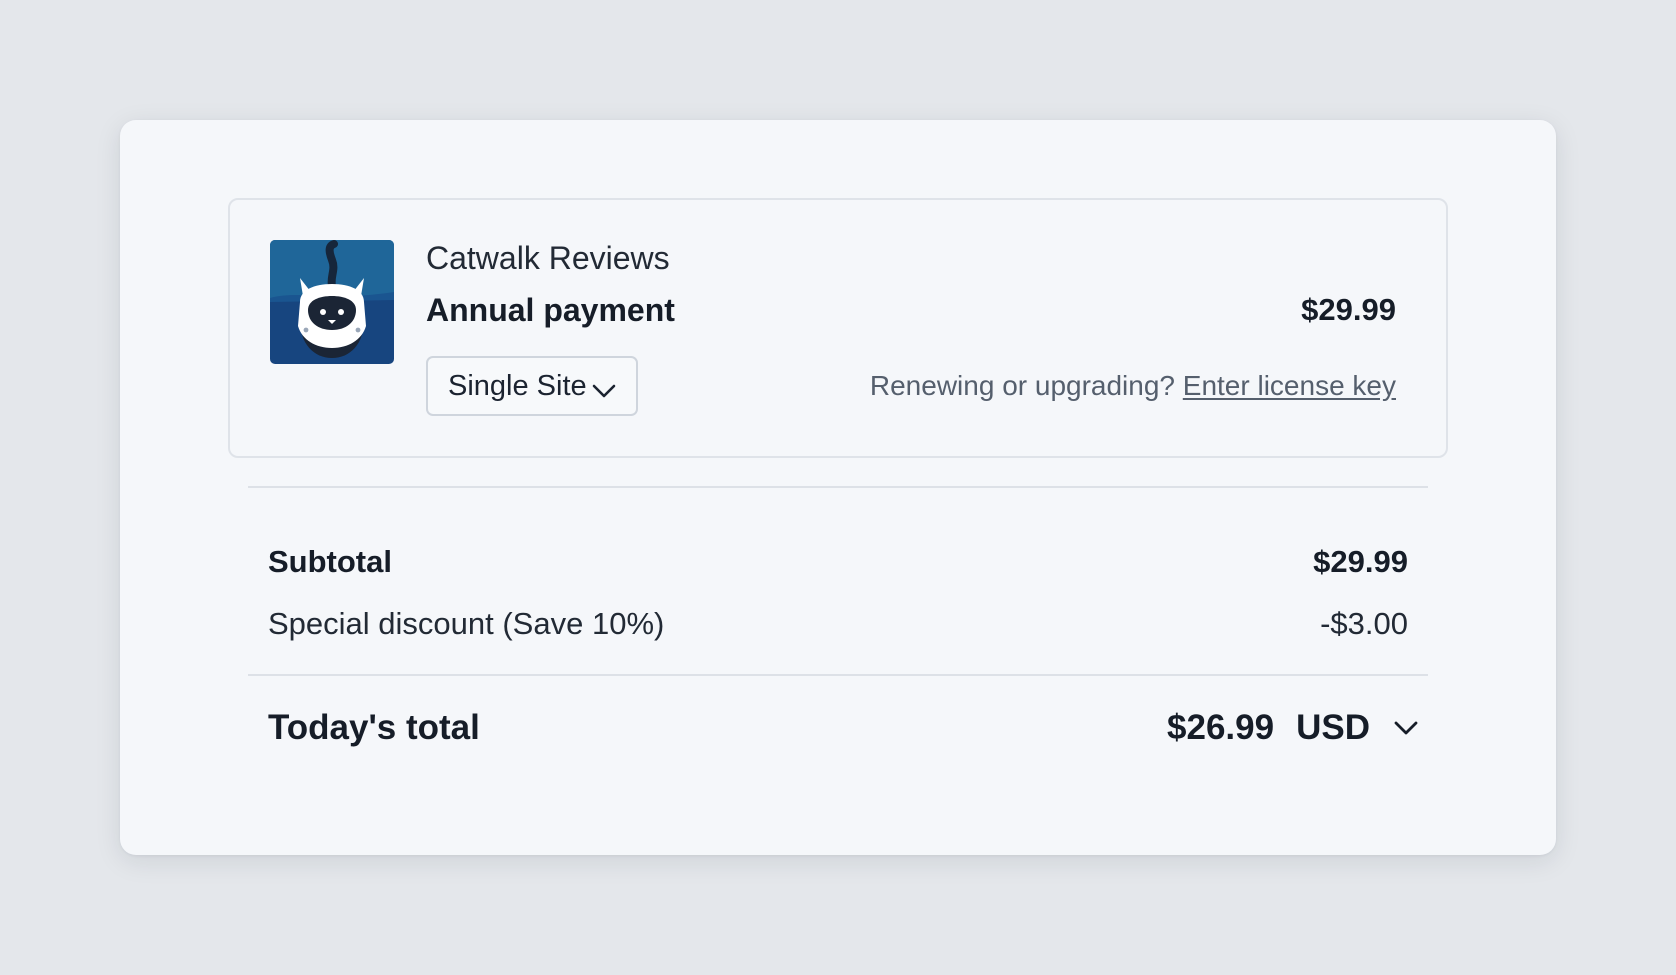 The height and width of the screenshot is (975, 1676). Describe the element at coordinates (1348, 309) in the screenshot. I see `product-price: $29.99` at that location.